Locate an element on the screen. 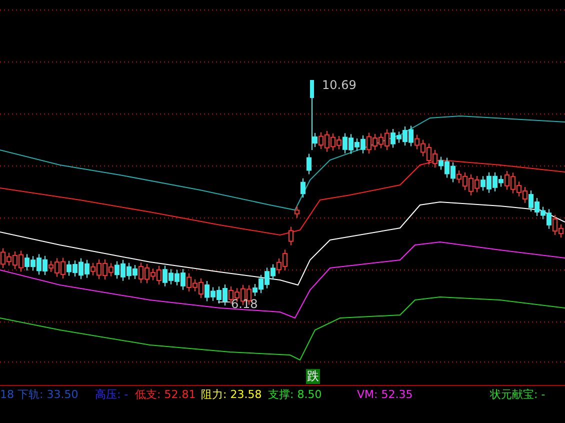 This screenshot has width=565, height=423. indicator-readout: 状元献宝: - is located at coordinates (518, 395).